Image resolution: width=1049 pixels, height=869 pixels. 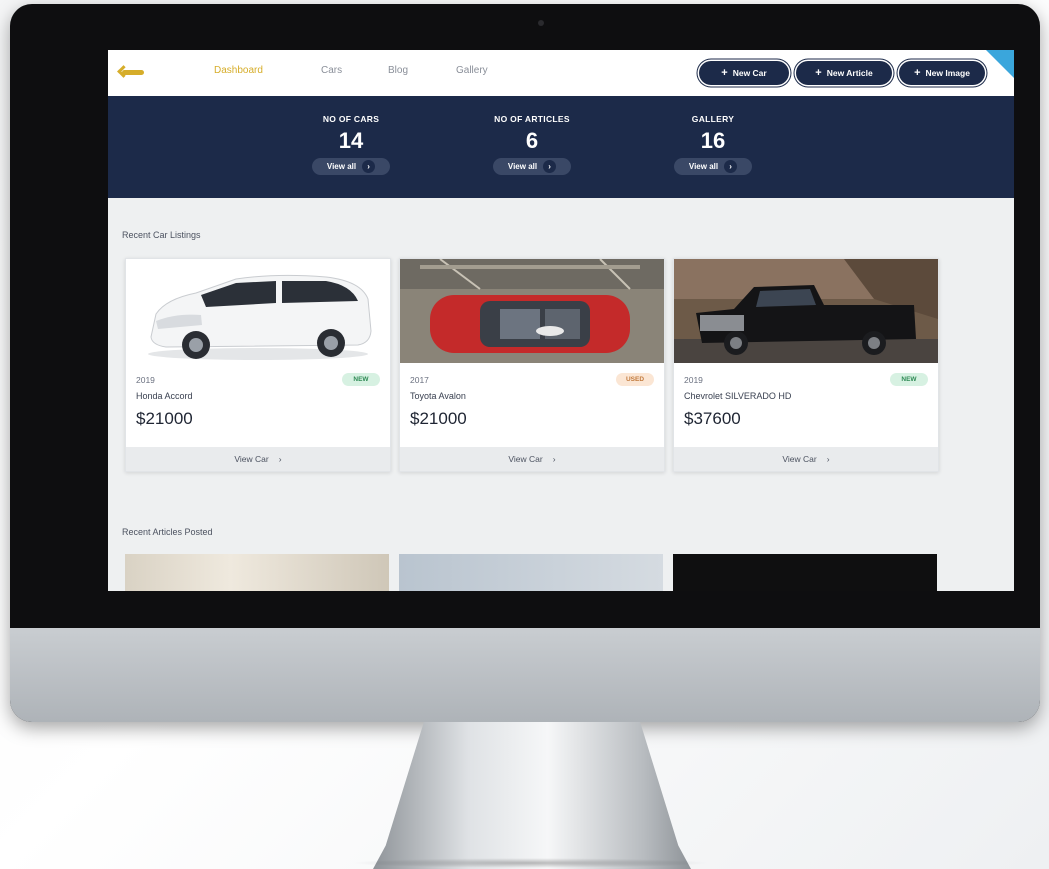 I want to click on new-article-button: + New Article, so click(x=844, y=73).